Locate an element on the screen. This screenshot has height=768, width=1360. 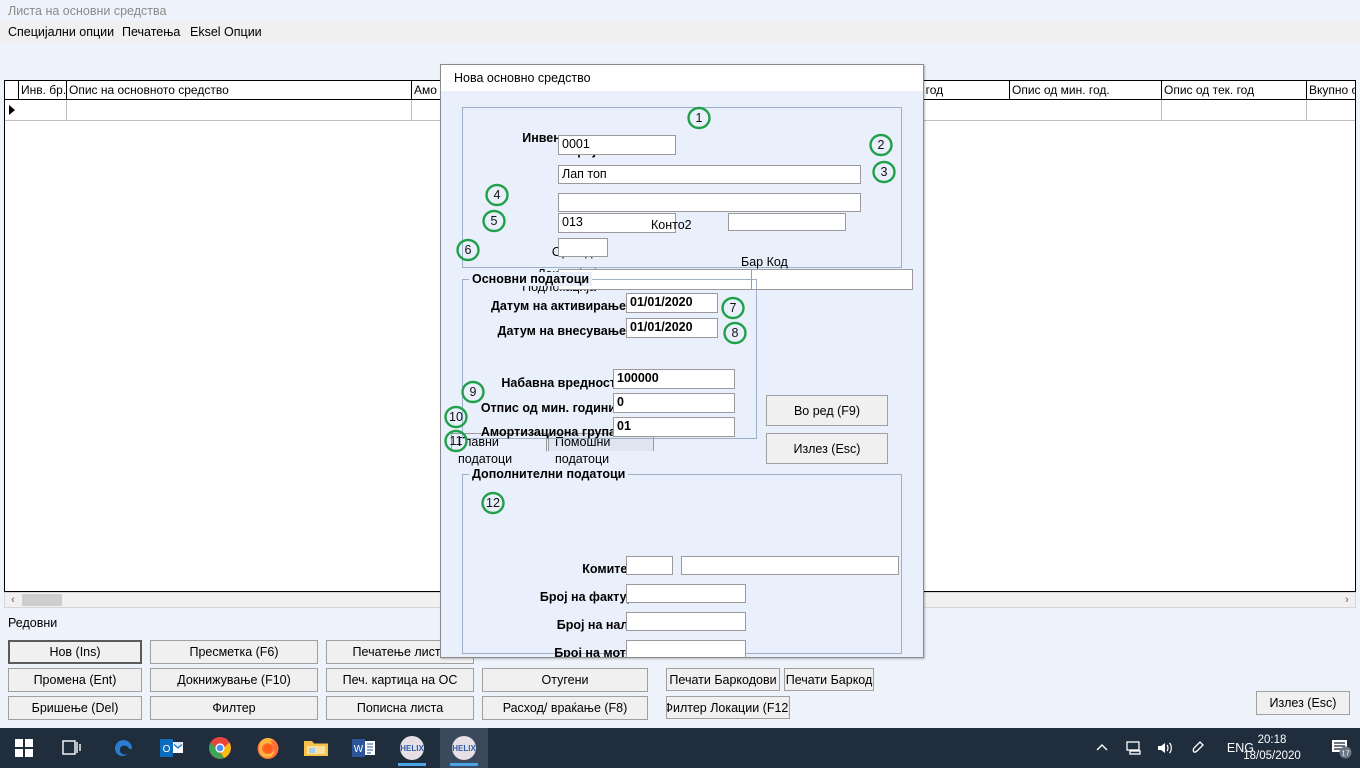
delete-button: Бришење (Del) is located at coordinates (75, 708).